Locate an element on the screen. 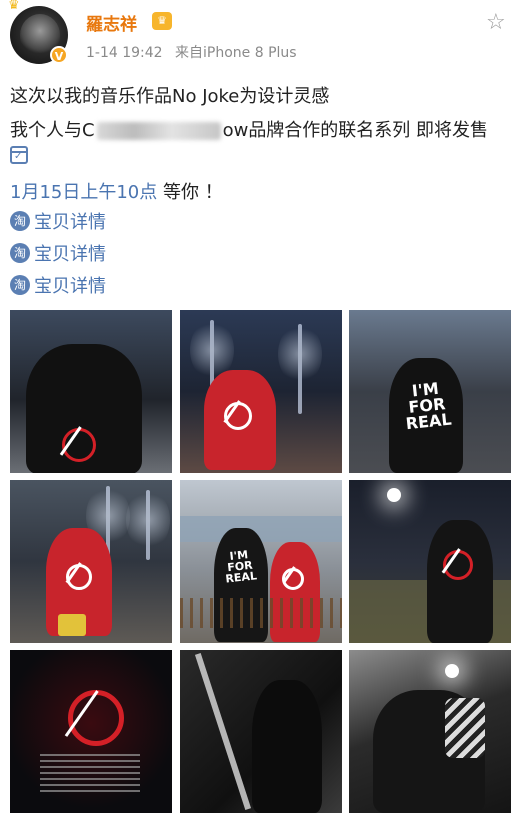 Image resolution: width=520 pixels, height=816 pixels. yellow-bag is located at coordinates (72, 625).